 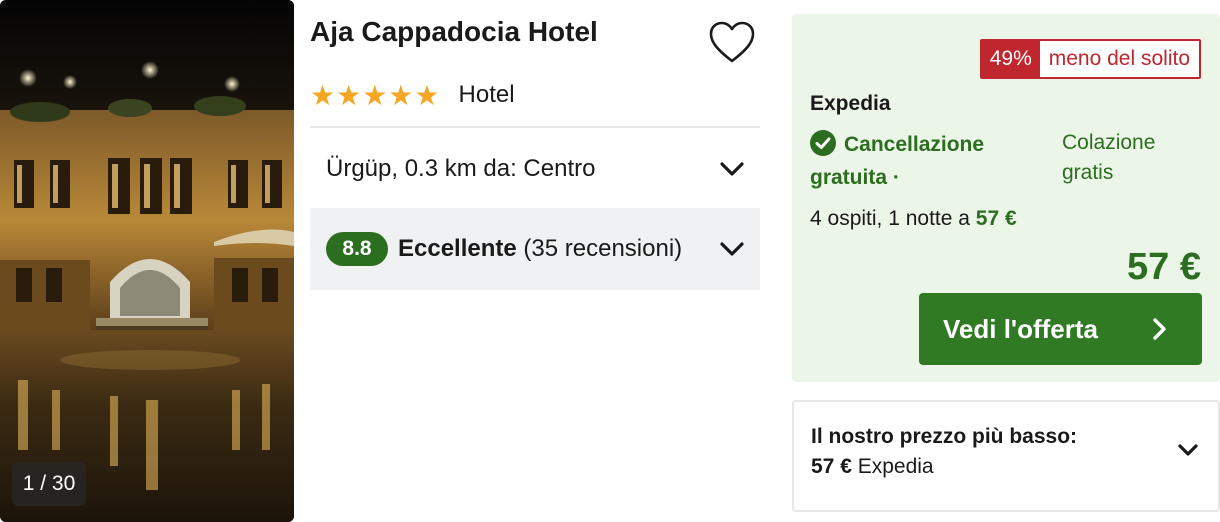 I want to click on hotel-classification: ★★★★★ Hotel, so click(x=412, y=95).